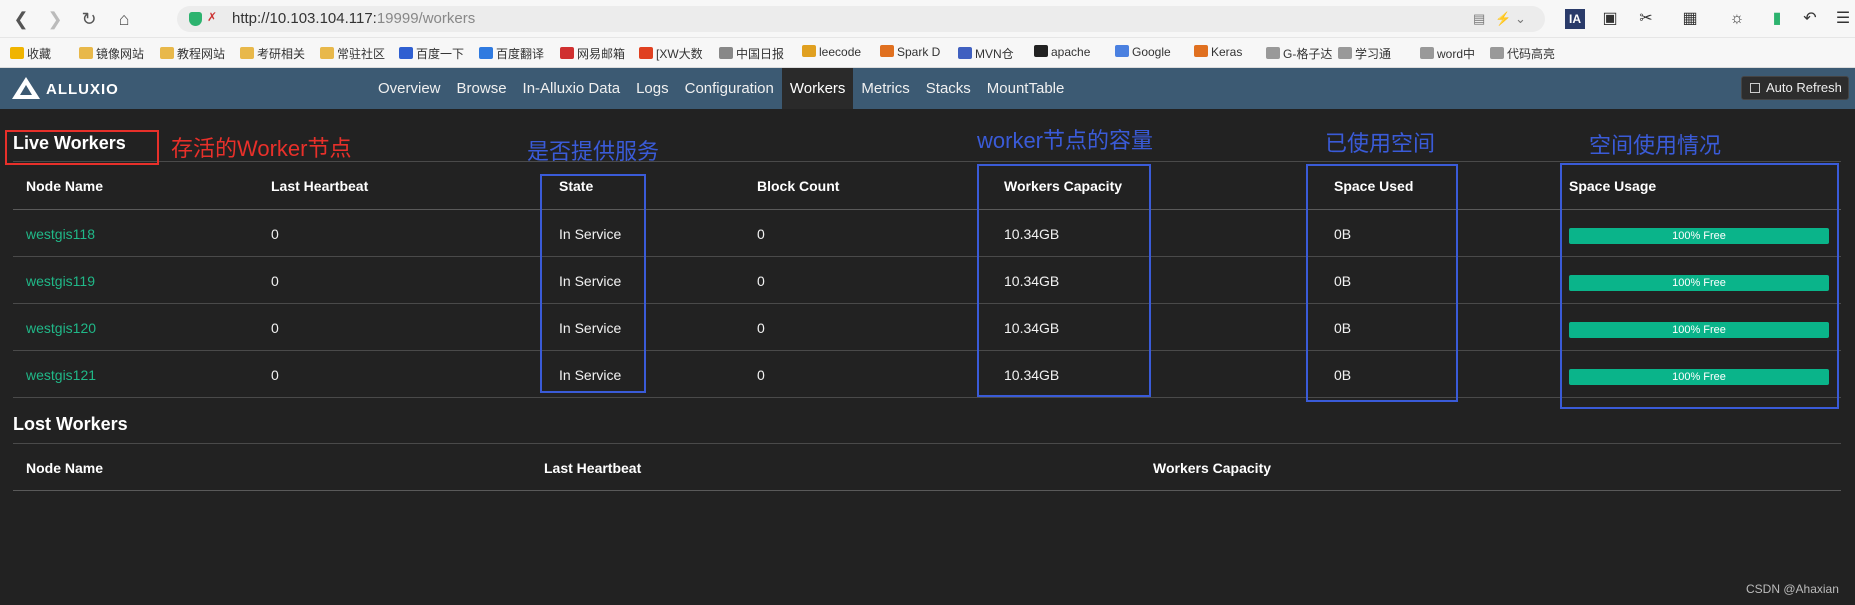 The width and height of the screenshot is (1855, 605). I want to click on back-icon: ❮, so click(21, 19).